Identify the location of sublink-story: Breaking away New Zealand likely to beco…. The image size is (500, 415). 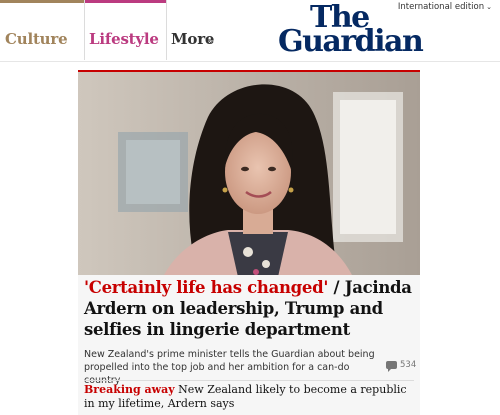
(249, 397).